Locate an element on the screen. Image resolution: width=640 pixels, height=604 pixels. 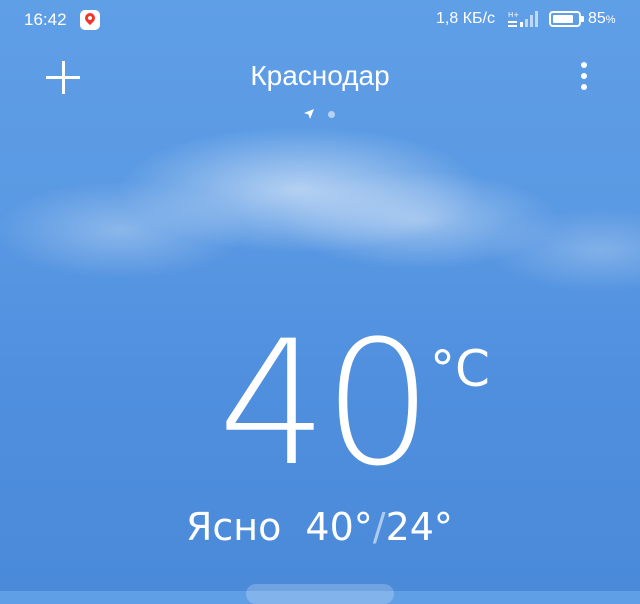
temperature-unit: °C is located at coordinates (460, 369).